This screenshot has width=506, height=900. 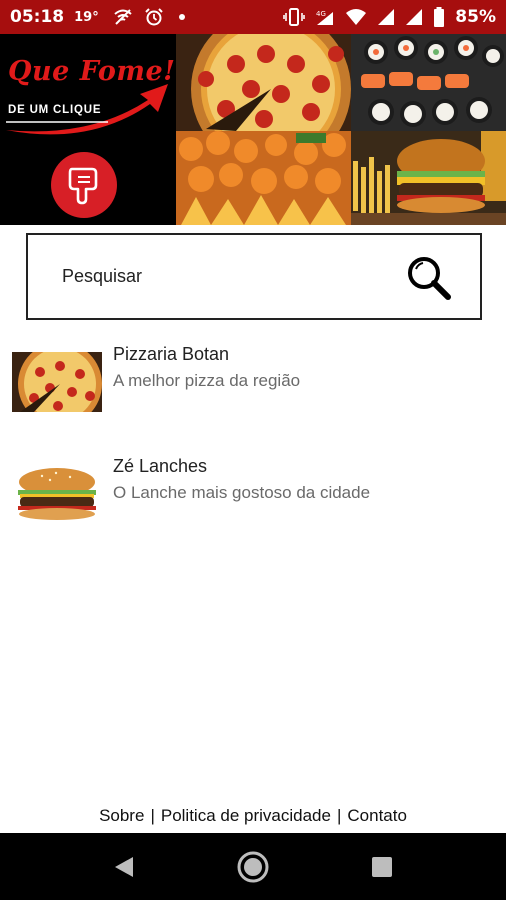 What do you see at coordinates (121, 815) in the screenshot?
I see `about-link: Sobre` at bounding box center [121, 815].